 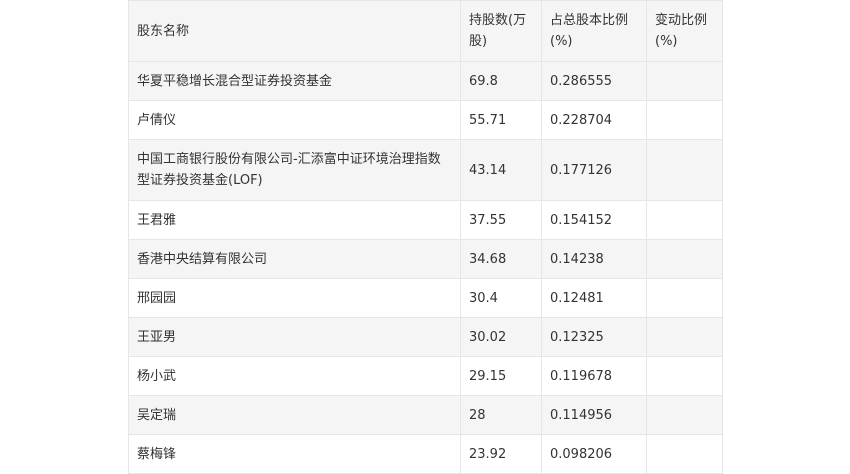 What do you see at coordinates (294, 454) in the screenshot?
I see `holder-name-cell: 蔡梅锋` at bounding box center [294, 454].